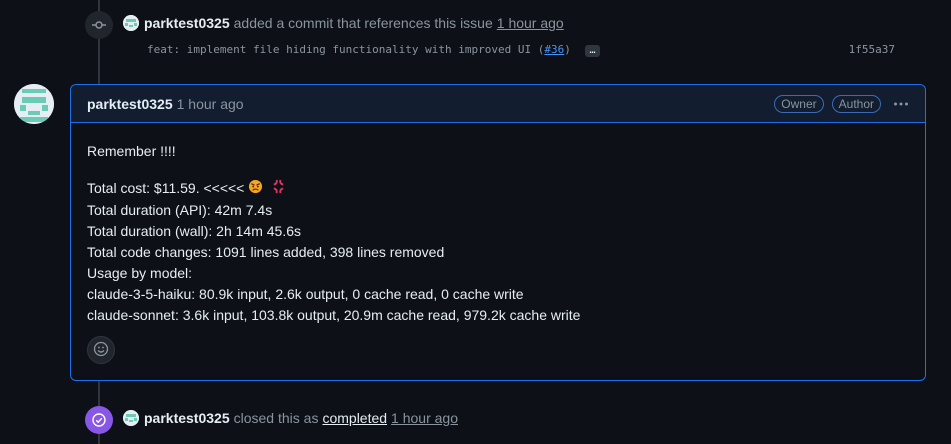 This screenshot has height=444, width=951. I want to click on comment-line: Remember !!!!, so click(131, 151).